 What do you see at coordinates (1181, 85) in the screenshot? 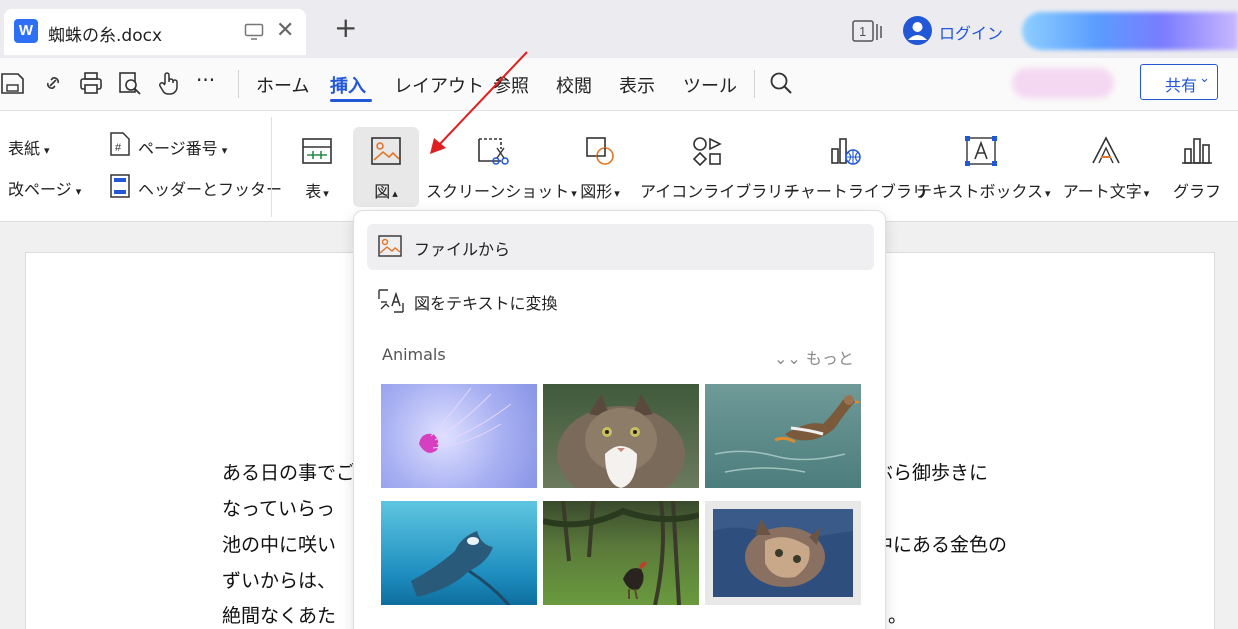
I see `share-button-label: 共有` at bounding box center [1181, 85].